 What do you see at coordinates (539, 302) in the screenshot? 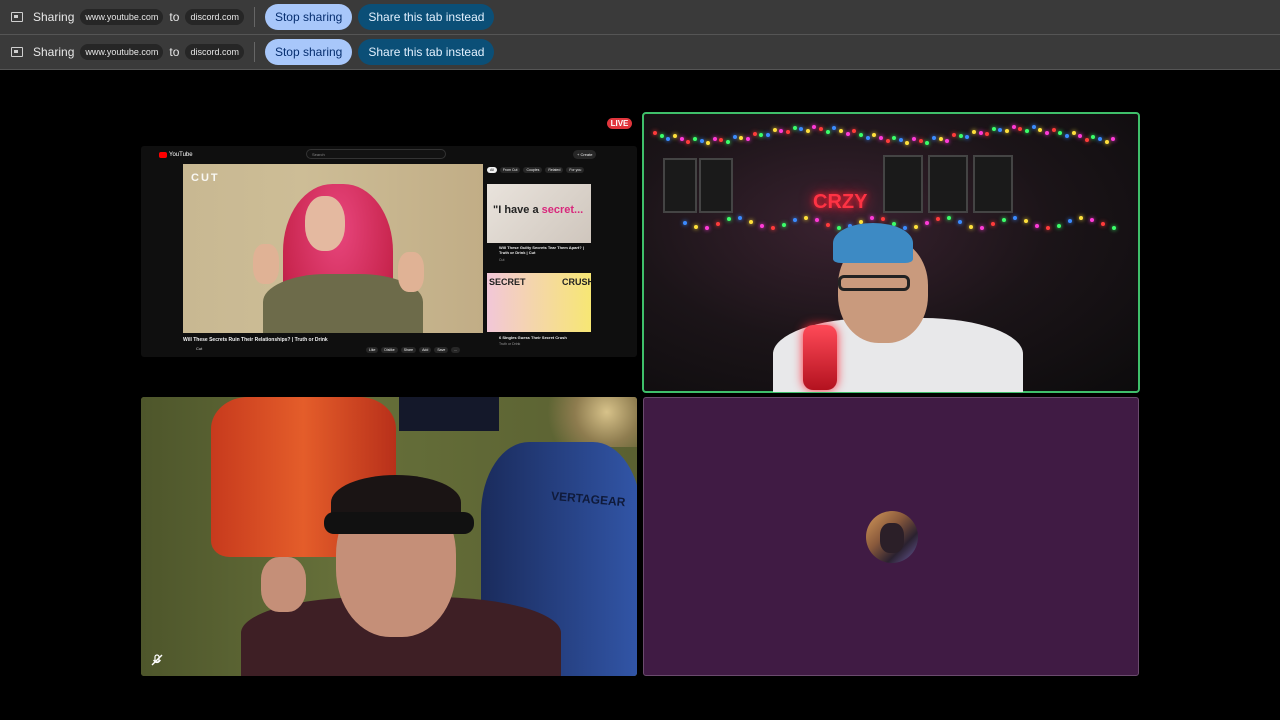
I see `recommended-thumbnail: SECRET CRUSH` at bounding box center [539, 302].